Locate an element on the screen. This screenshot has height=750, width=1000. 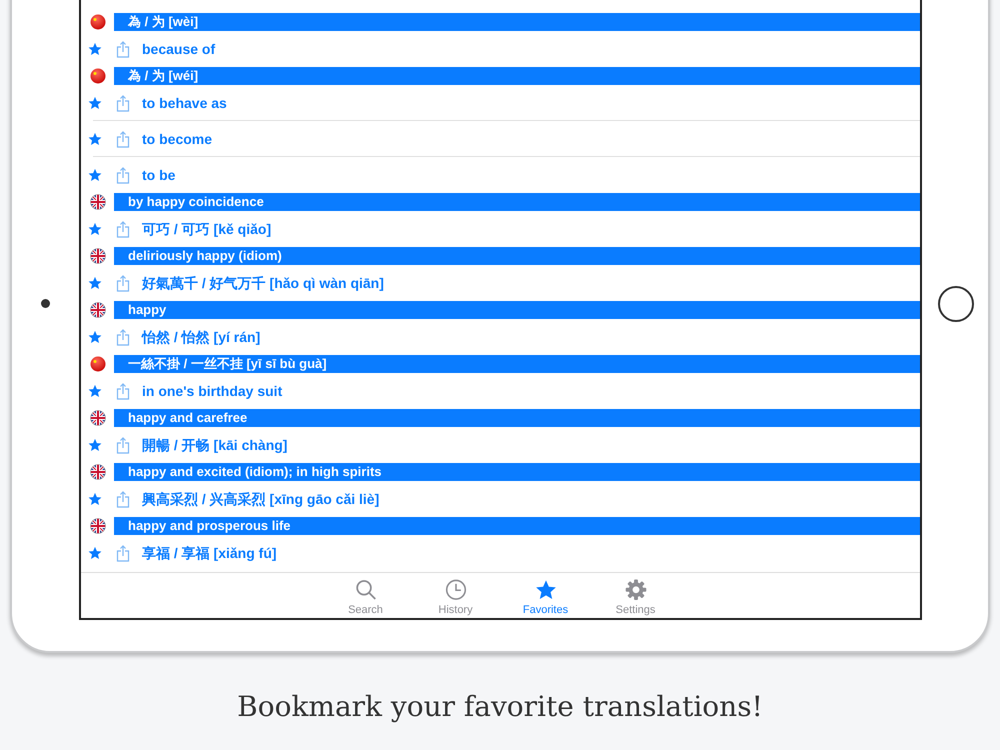
translation-text: to behave as is located at coordinates (184, 103).